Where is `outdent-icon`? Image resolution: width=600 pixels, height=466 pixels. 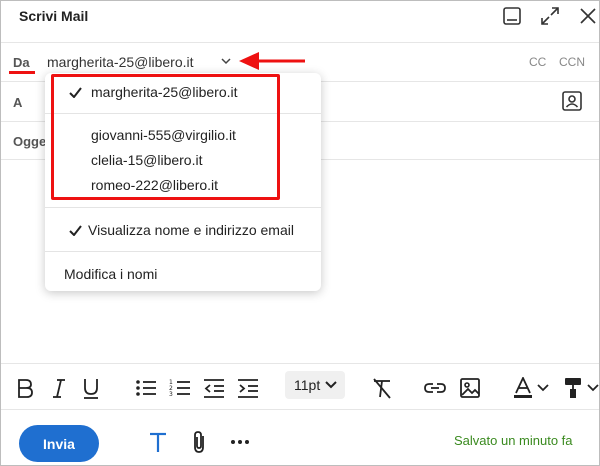
outdent-icon is located at coordinates (214, 388).